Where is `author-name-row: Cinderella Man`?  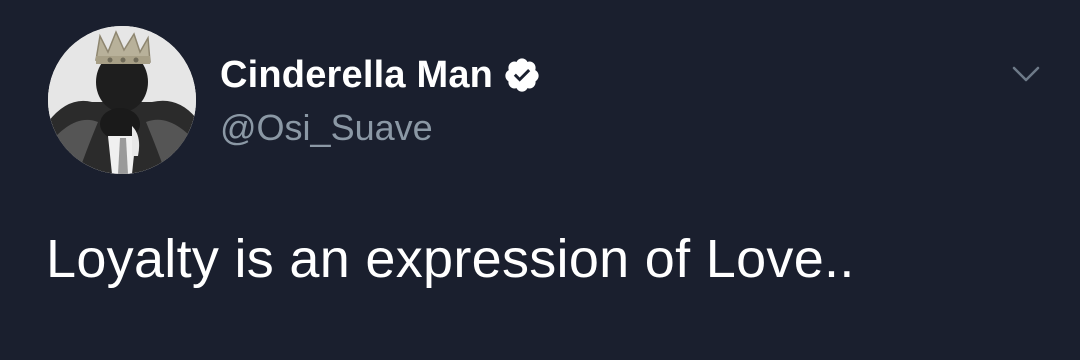 author-name-row: Cinderella Man is located at coordinates (380, 75).